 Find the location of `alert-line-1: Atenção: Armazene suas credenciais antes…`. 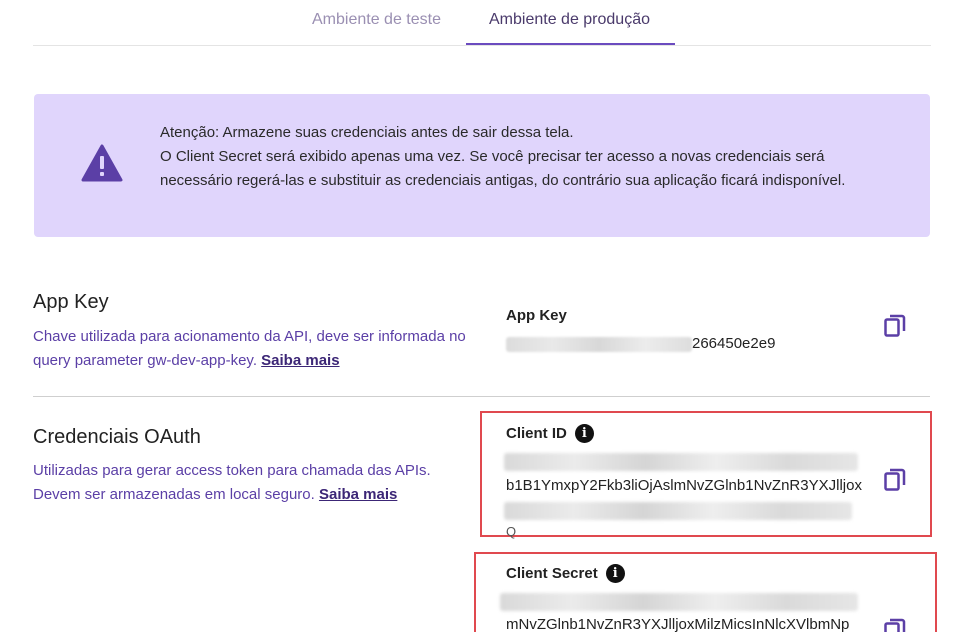

alert-line-1: Atenção: Armazene suas credenciais antes… is located at coordinates (367, 132).